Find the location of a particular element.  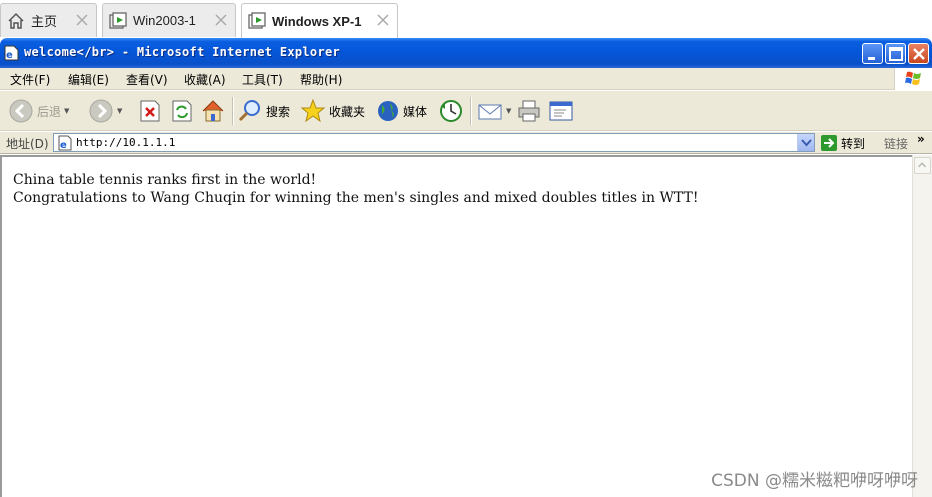

chevron-down-icon is located at coordinates (806, 143).